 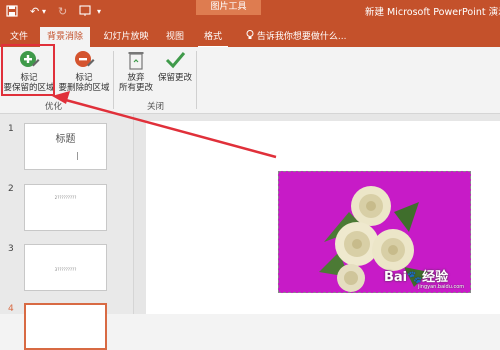 What do you see at coordinates (136, 60) in the screenshot?
I see `trash-icon` at bounding box center [136, 60].